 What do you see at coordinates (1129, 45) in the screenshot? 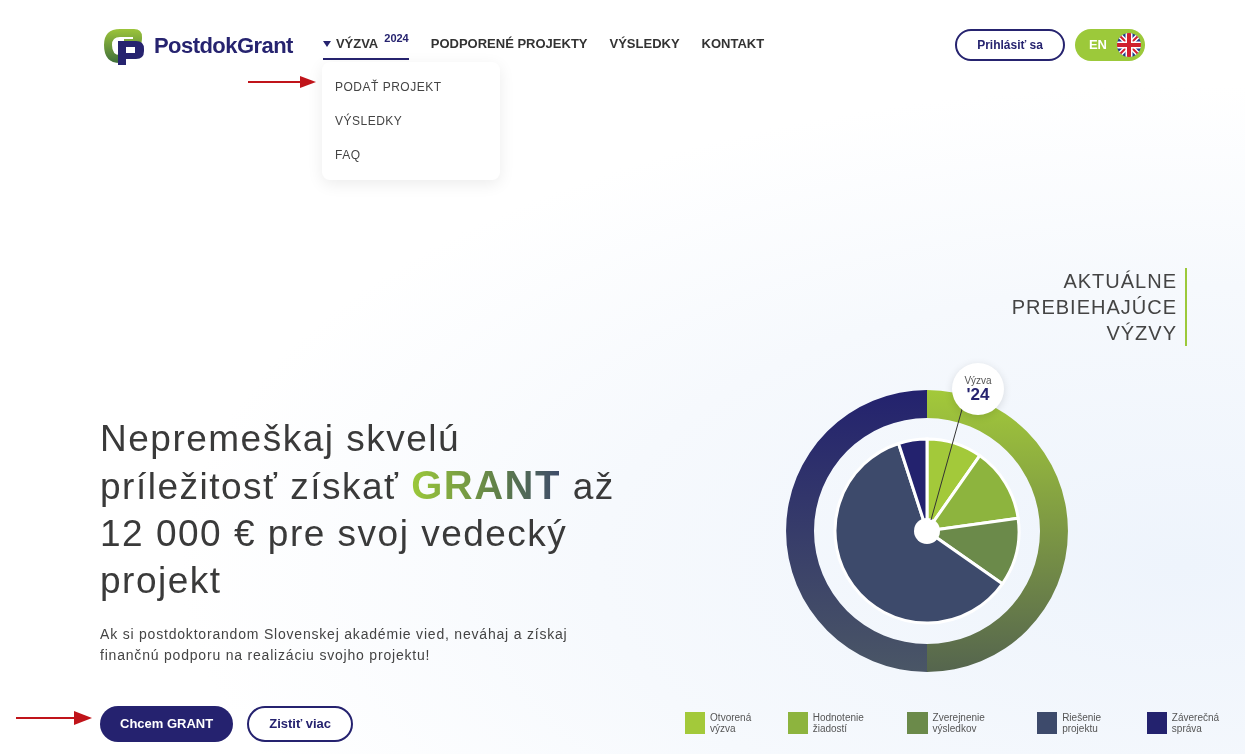
I see `flag-icon` at bounding box center [1129, 45].